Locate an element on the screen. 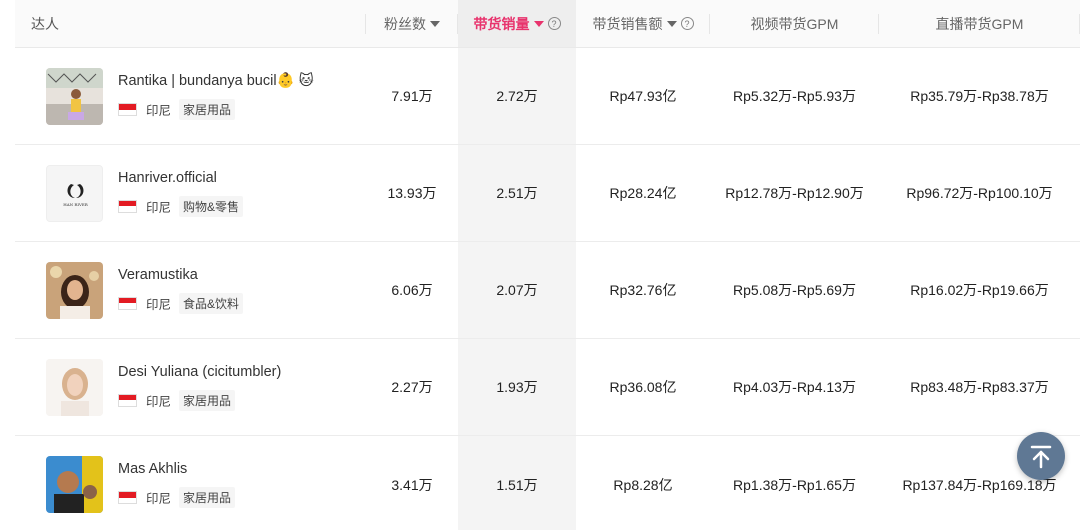 The width and height of the screenshot is (1080, 530). live-gpm-value: Rp83.48万-Rp83.37万 is located at coordinates (979, 387).